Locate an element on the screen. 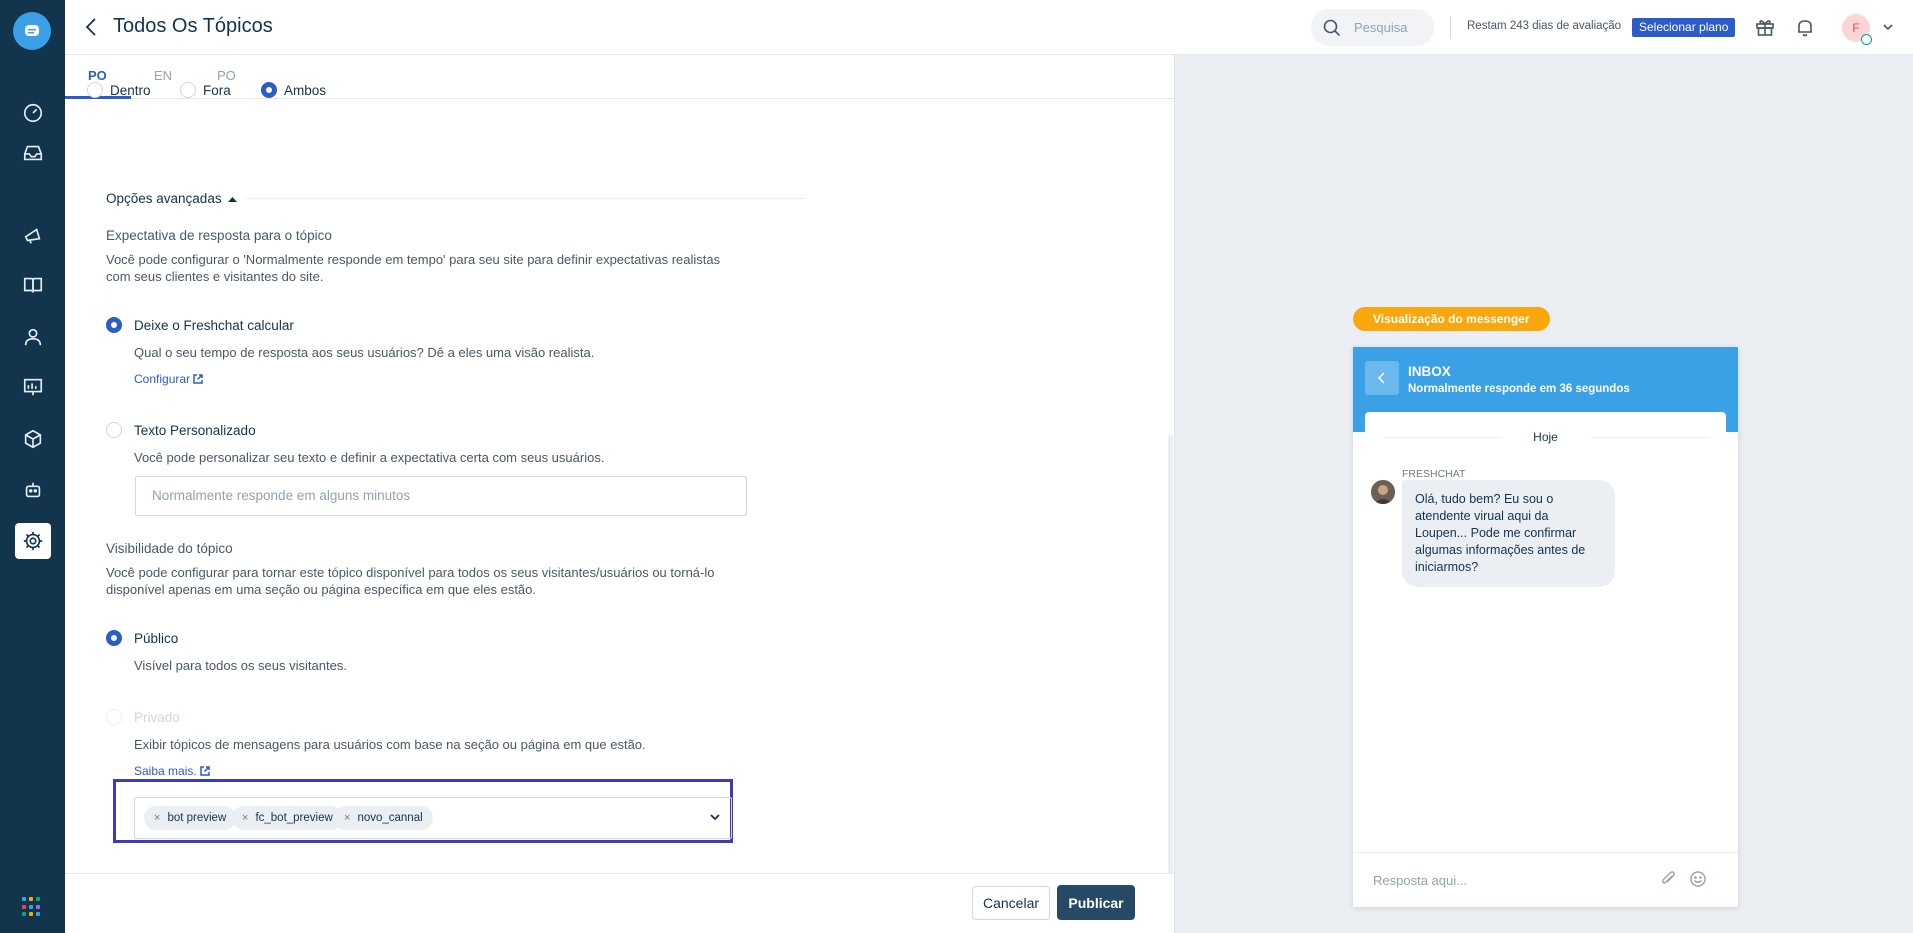 This screenshot has width=1913, height=933. configure-link: Configurar is located at coordinates (168, 379).